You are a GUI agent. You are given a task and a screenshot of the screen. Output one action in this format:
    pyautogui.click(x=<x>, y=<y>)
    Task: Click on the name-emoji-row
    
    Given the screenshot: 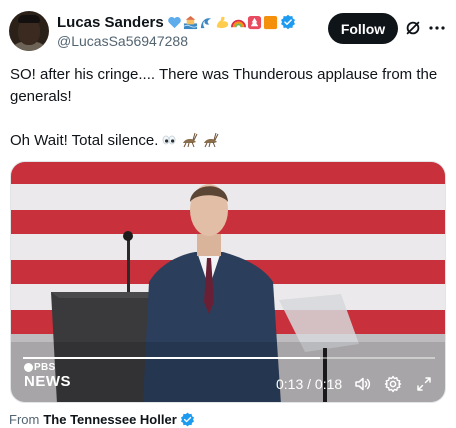 What is the action you would take?
    pyautogui.click(x=222, y=22)
    